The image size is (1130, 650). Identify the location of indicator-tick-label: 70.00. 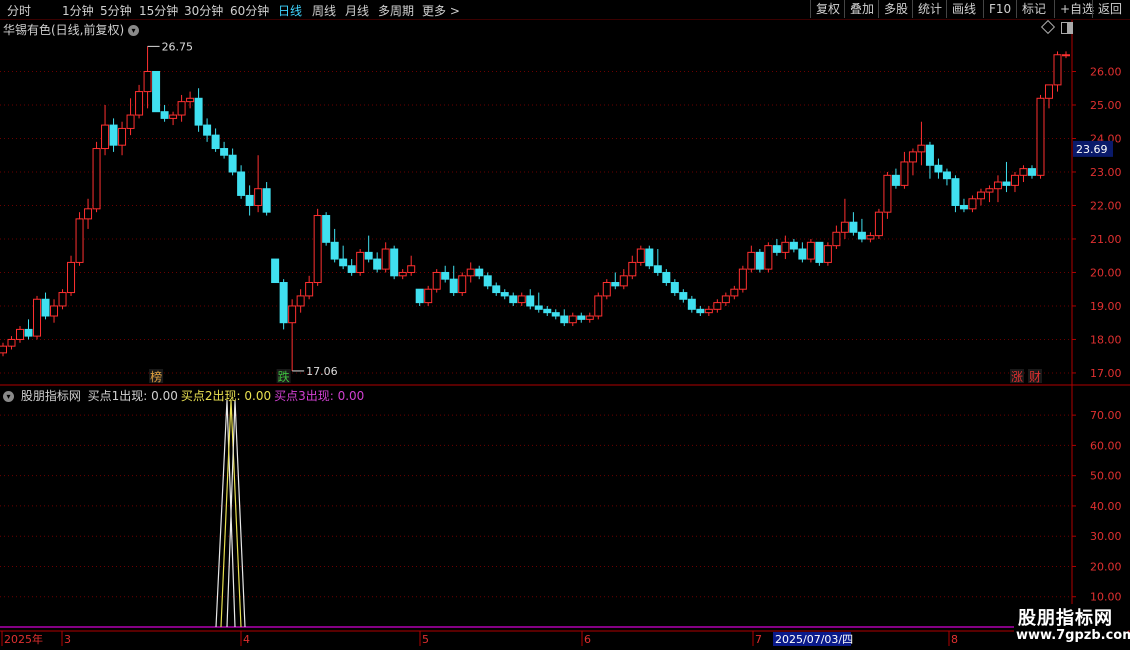
(1106, 415).